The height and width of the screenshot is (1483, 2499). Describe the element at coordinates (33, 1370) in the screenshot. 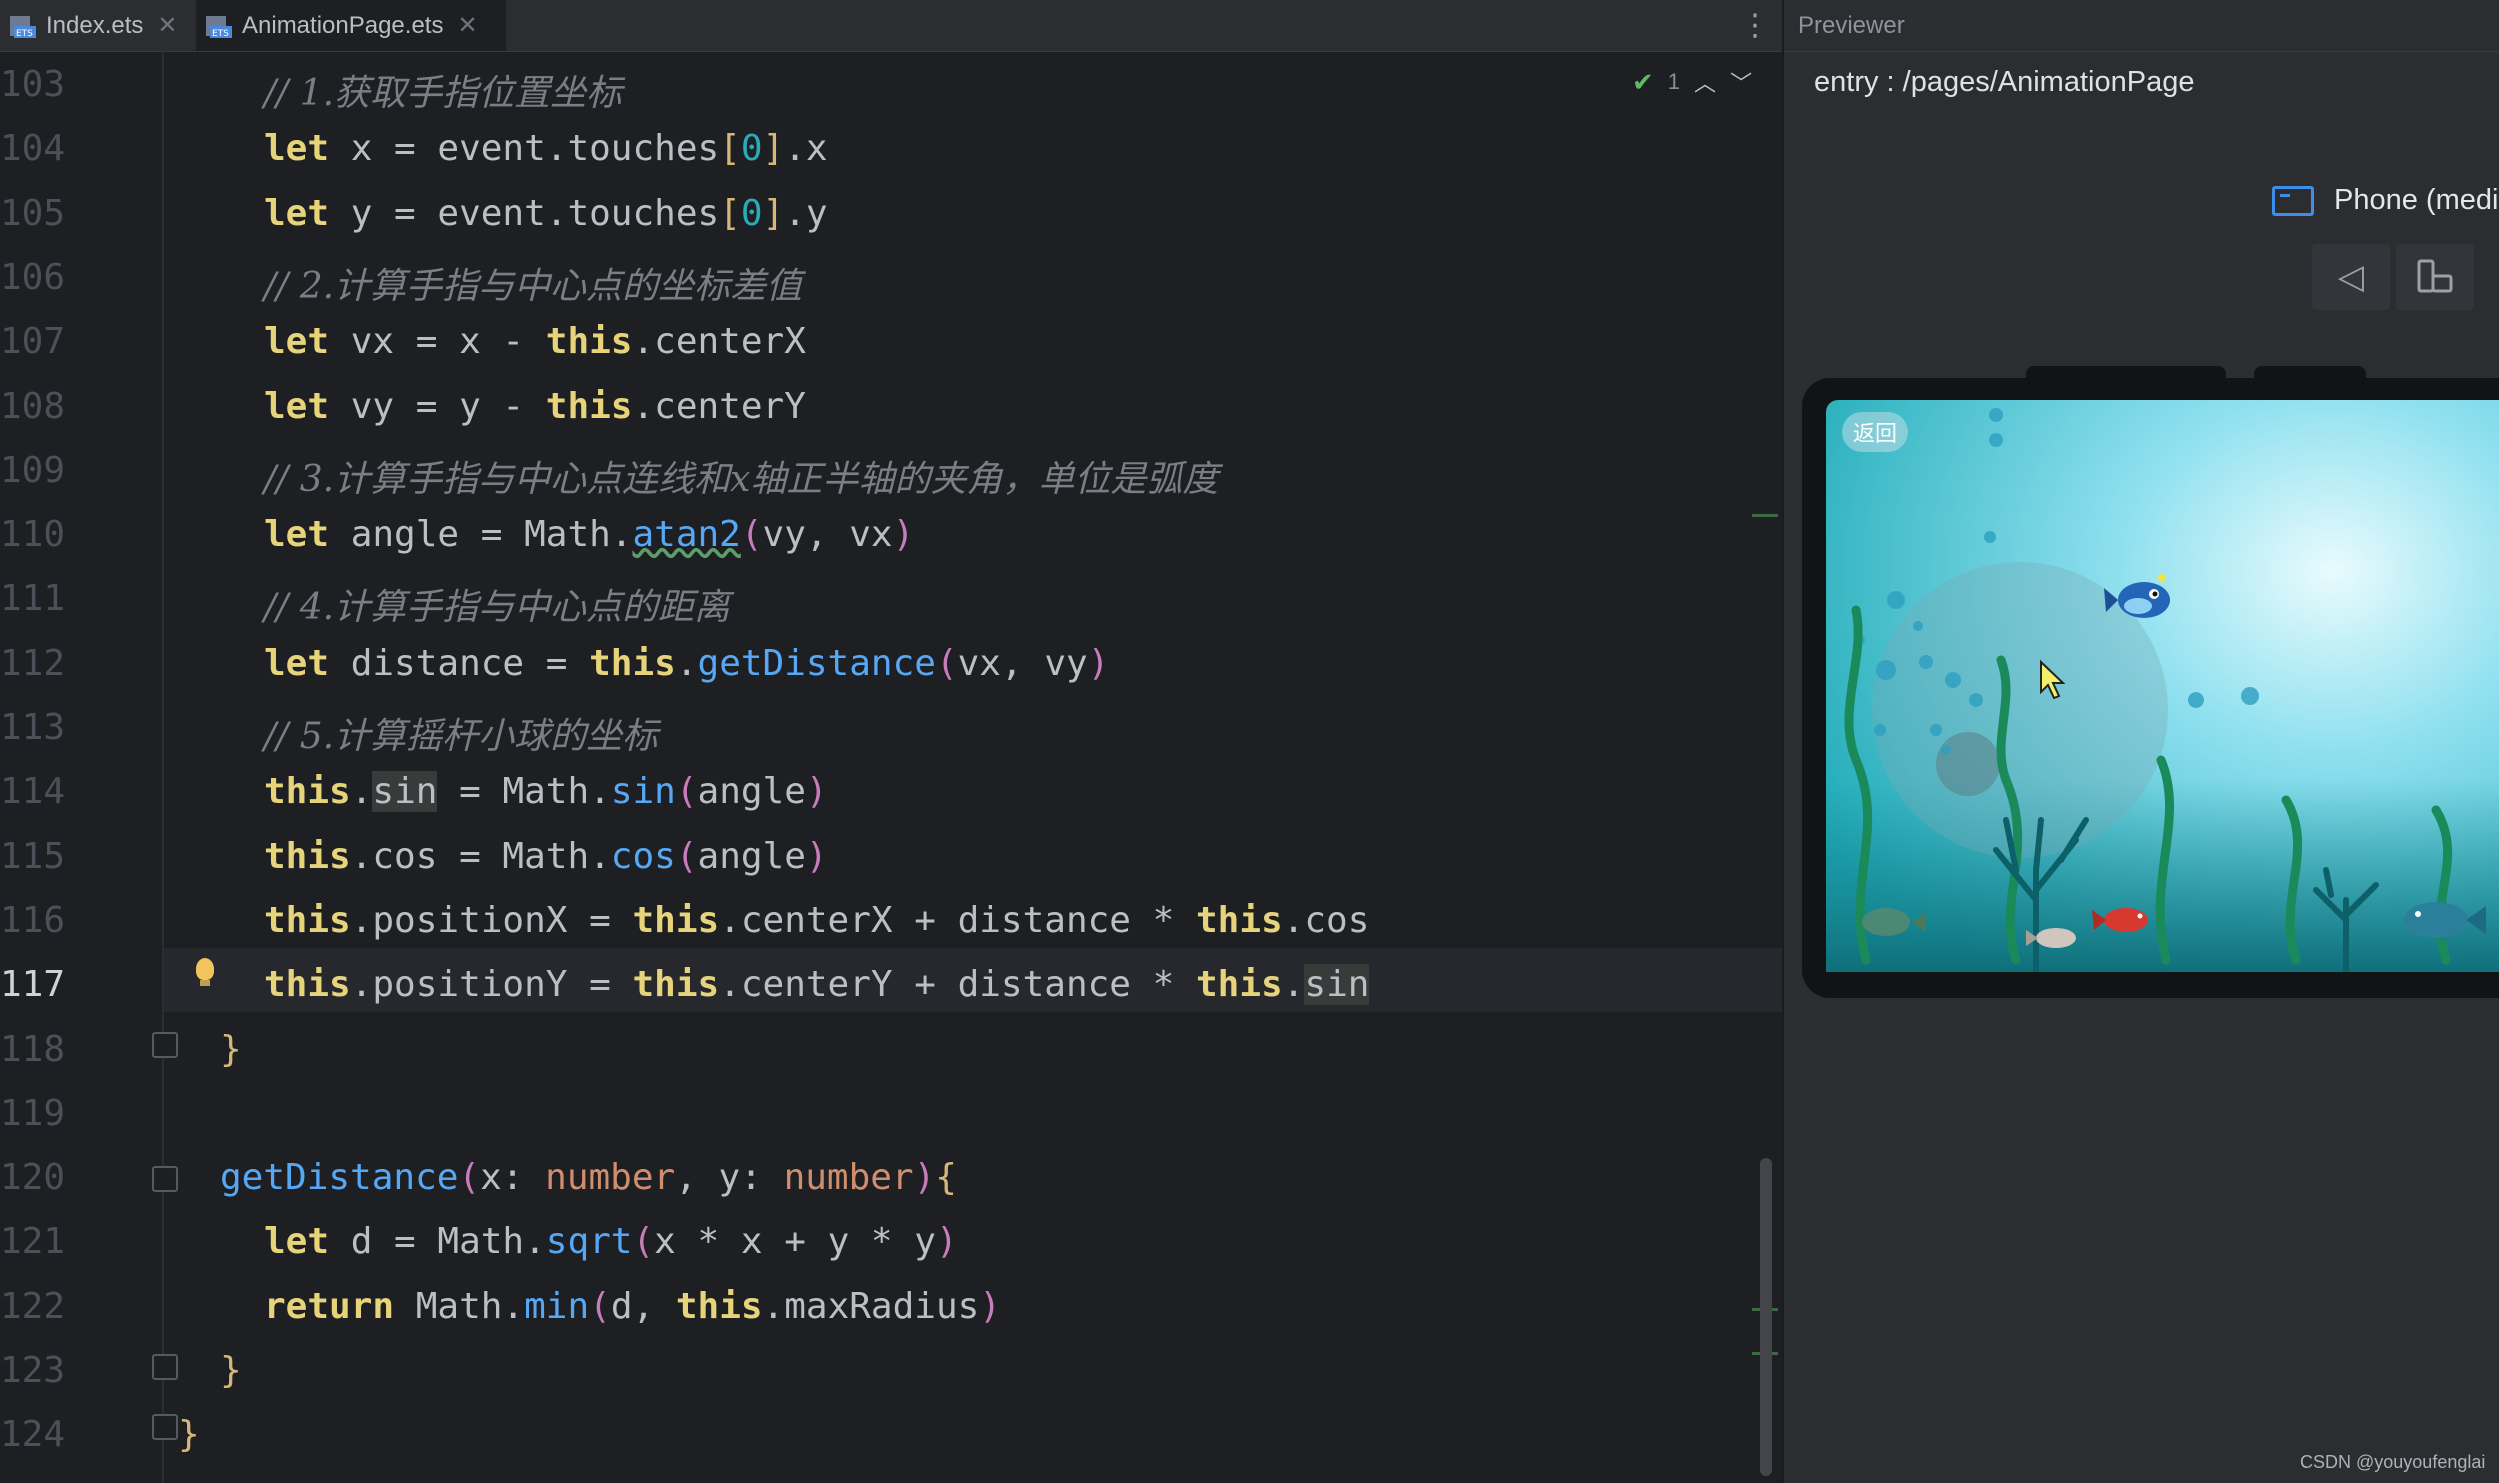

I see `line-number: 123` at that location.